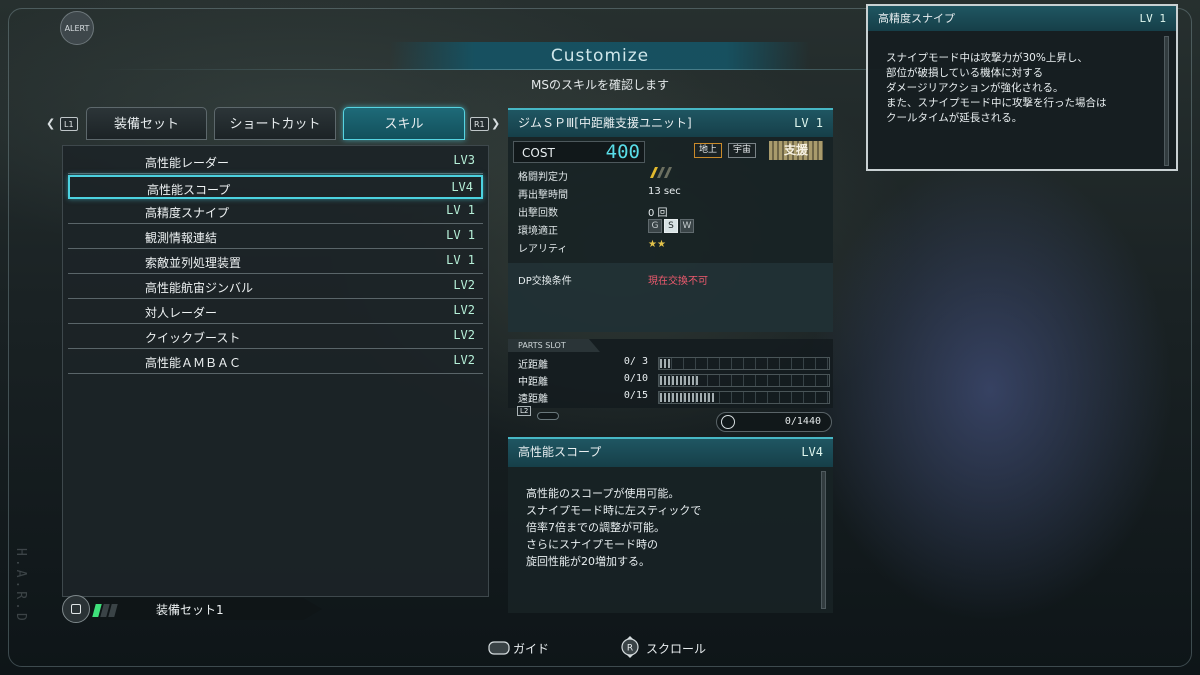 The width and height of the screenshot is (1200, 675). I want to click on tab-skill: スキル, so click(404, 123).